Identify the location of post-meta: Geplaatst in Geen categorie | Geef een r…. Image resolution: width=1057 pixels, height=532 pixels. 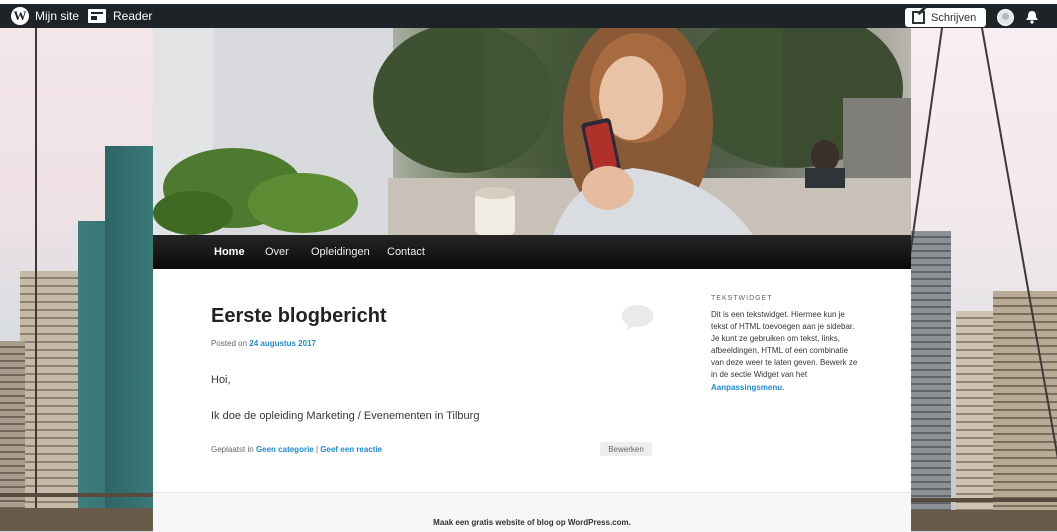
(296, 449).